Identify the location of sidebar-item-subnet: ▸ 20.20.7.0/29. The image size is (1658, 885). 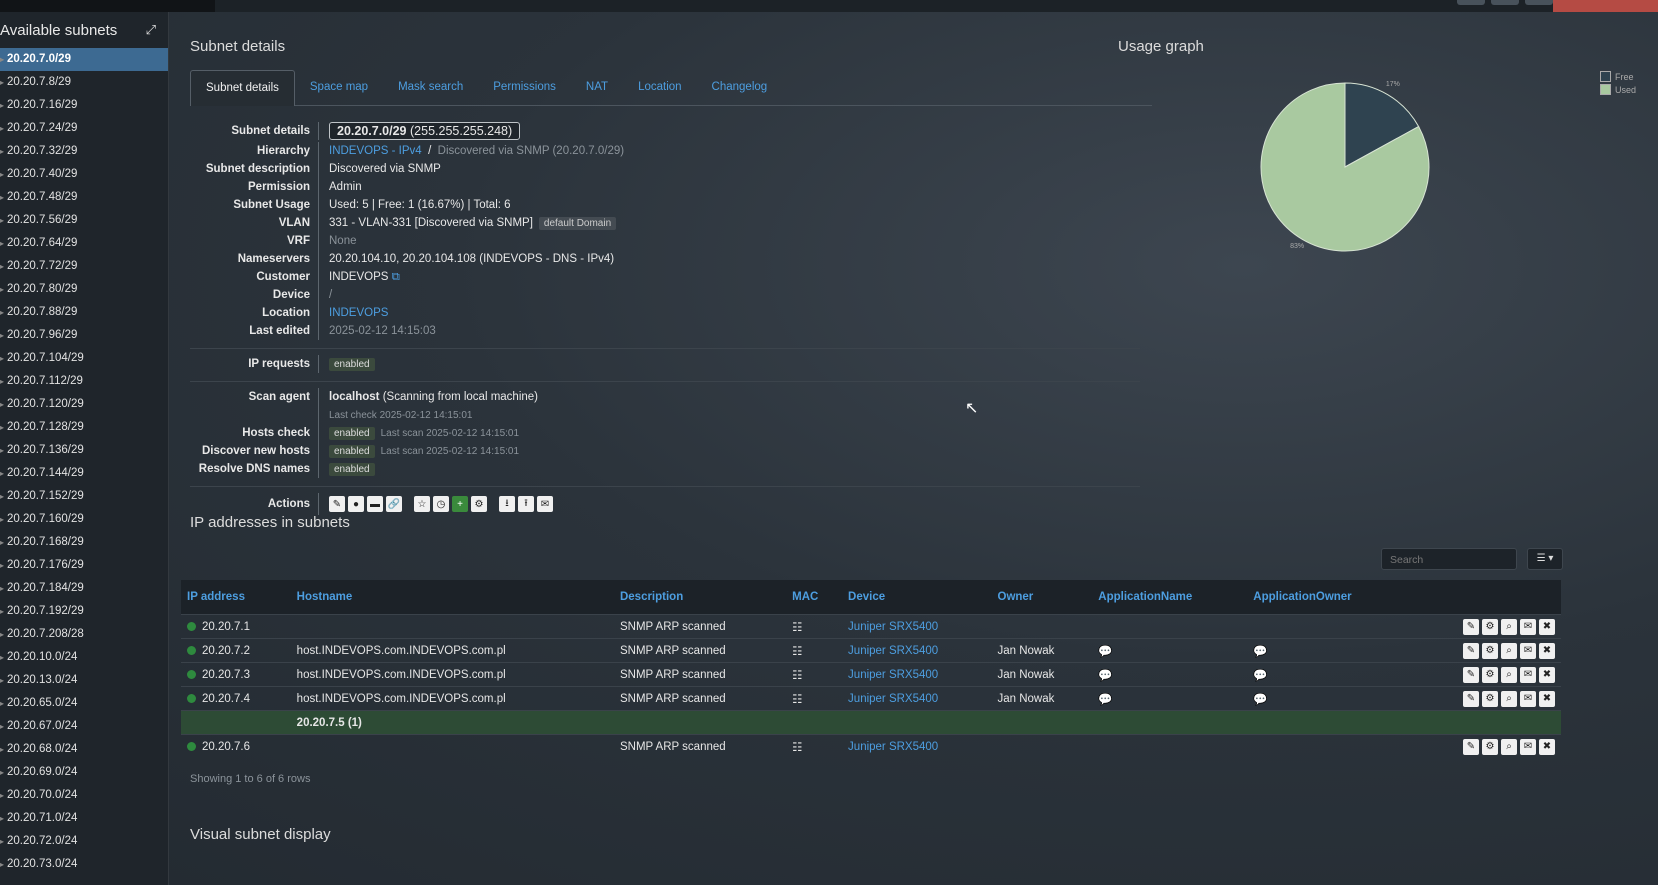
(84, 59).